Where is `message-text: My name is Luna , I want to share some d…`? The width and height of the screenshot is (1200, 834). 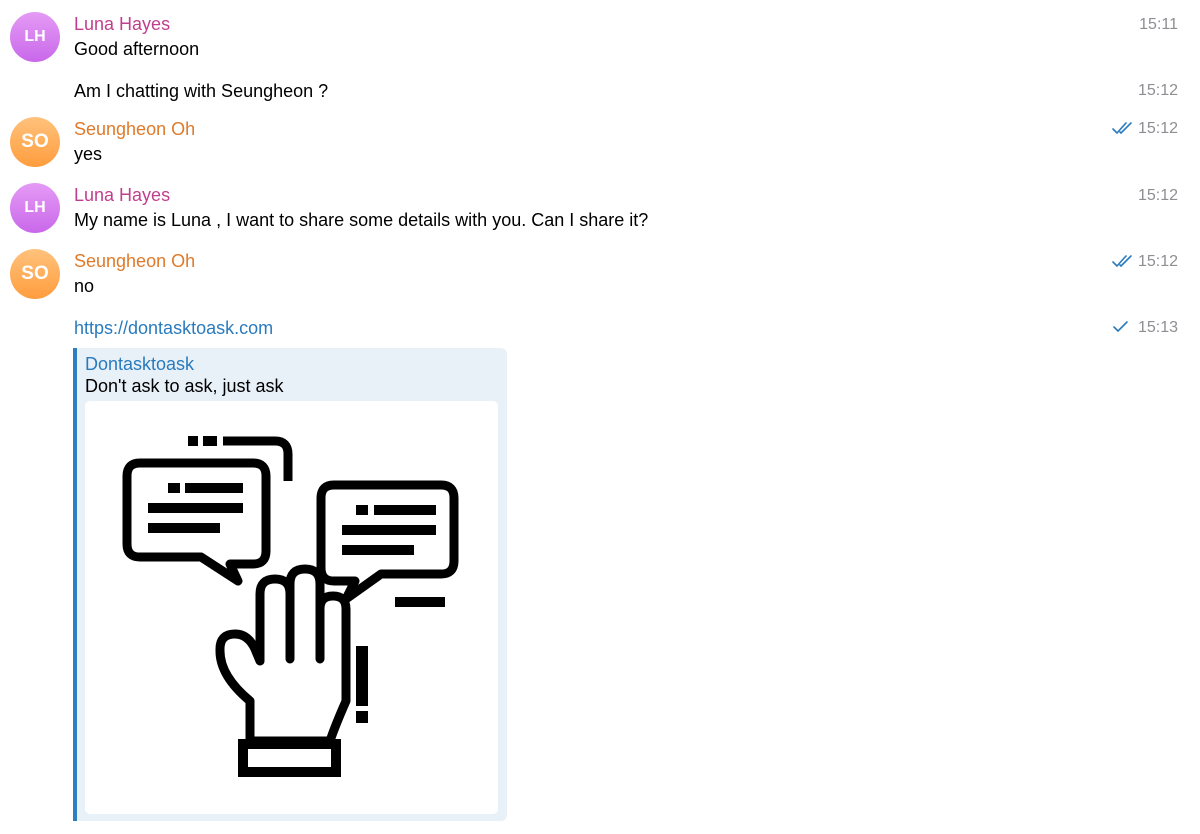 message-text: My name is Luna , I want to share some d… is located at coordinates (361, 220).